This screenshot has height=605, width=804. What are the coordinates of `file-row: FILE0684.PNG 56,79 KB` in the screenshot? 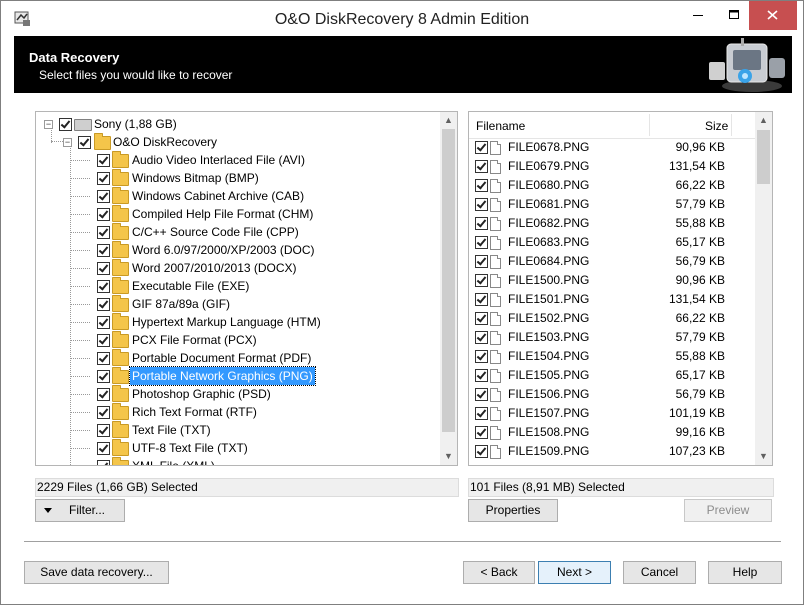 It's located at (612, 261).